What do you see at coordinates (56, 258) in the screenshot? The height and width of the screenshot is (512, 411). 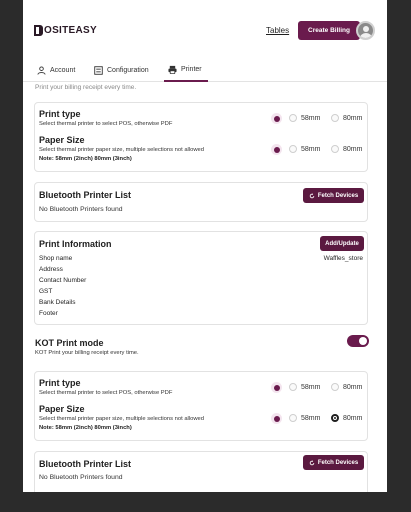 I see `info-label-shop-name: Shop name` at bounding box center [56, 258].